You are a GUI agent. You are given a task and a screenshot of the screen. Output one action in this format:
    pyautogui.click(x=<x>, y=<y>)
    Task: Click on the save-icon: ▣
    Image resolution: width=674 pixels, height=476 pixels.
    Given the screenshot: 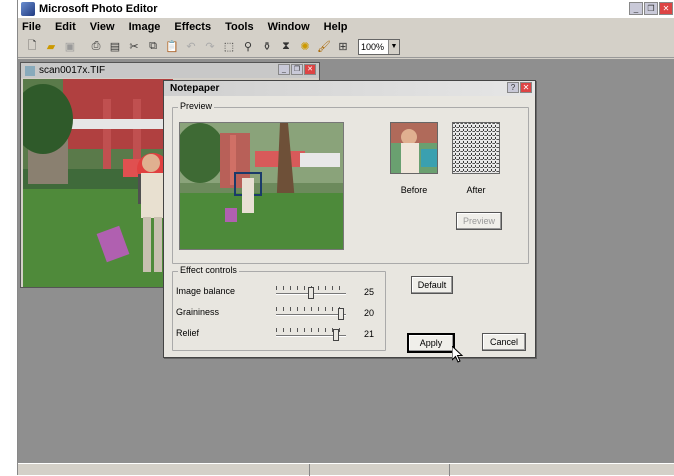 What is the action you would take?
    pyautogui.click(x=70, y=47)
    